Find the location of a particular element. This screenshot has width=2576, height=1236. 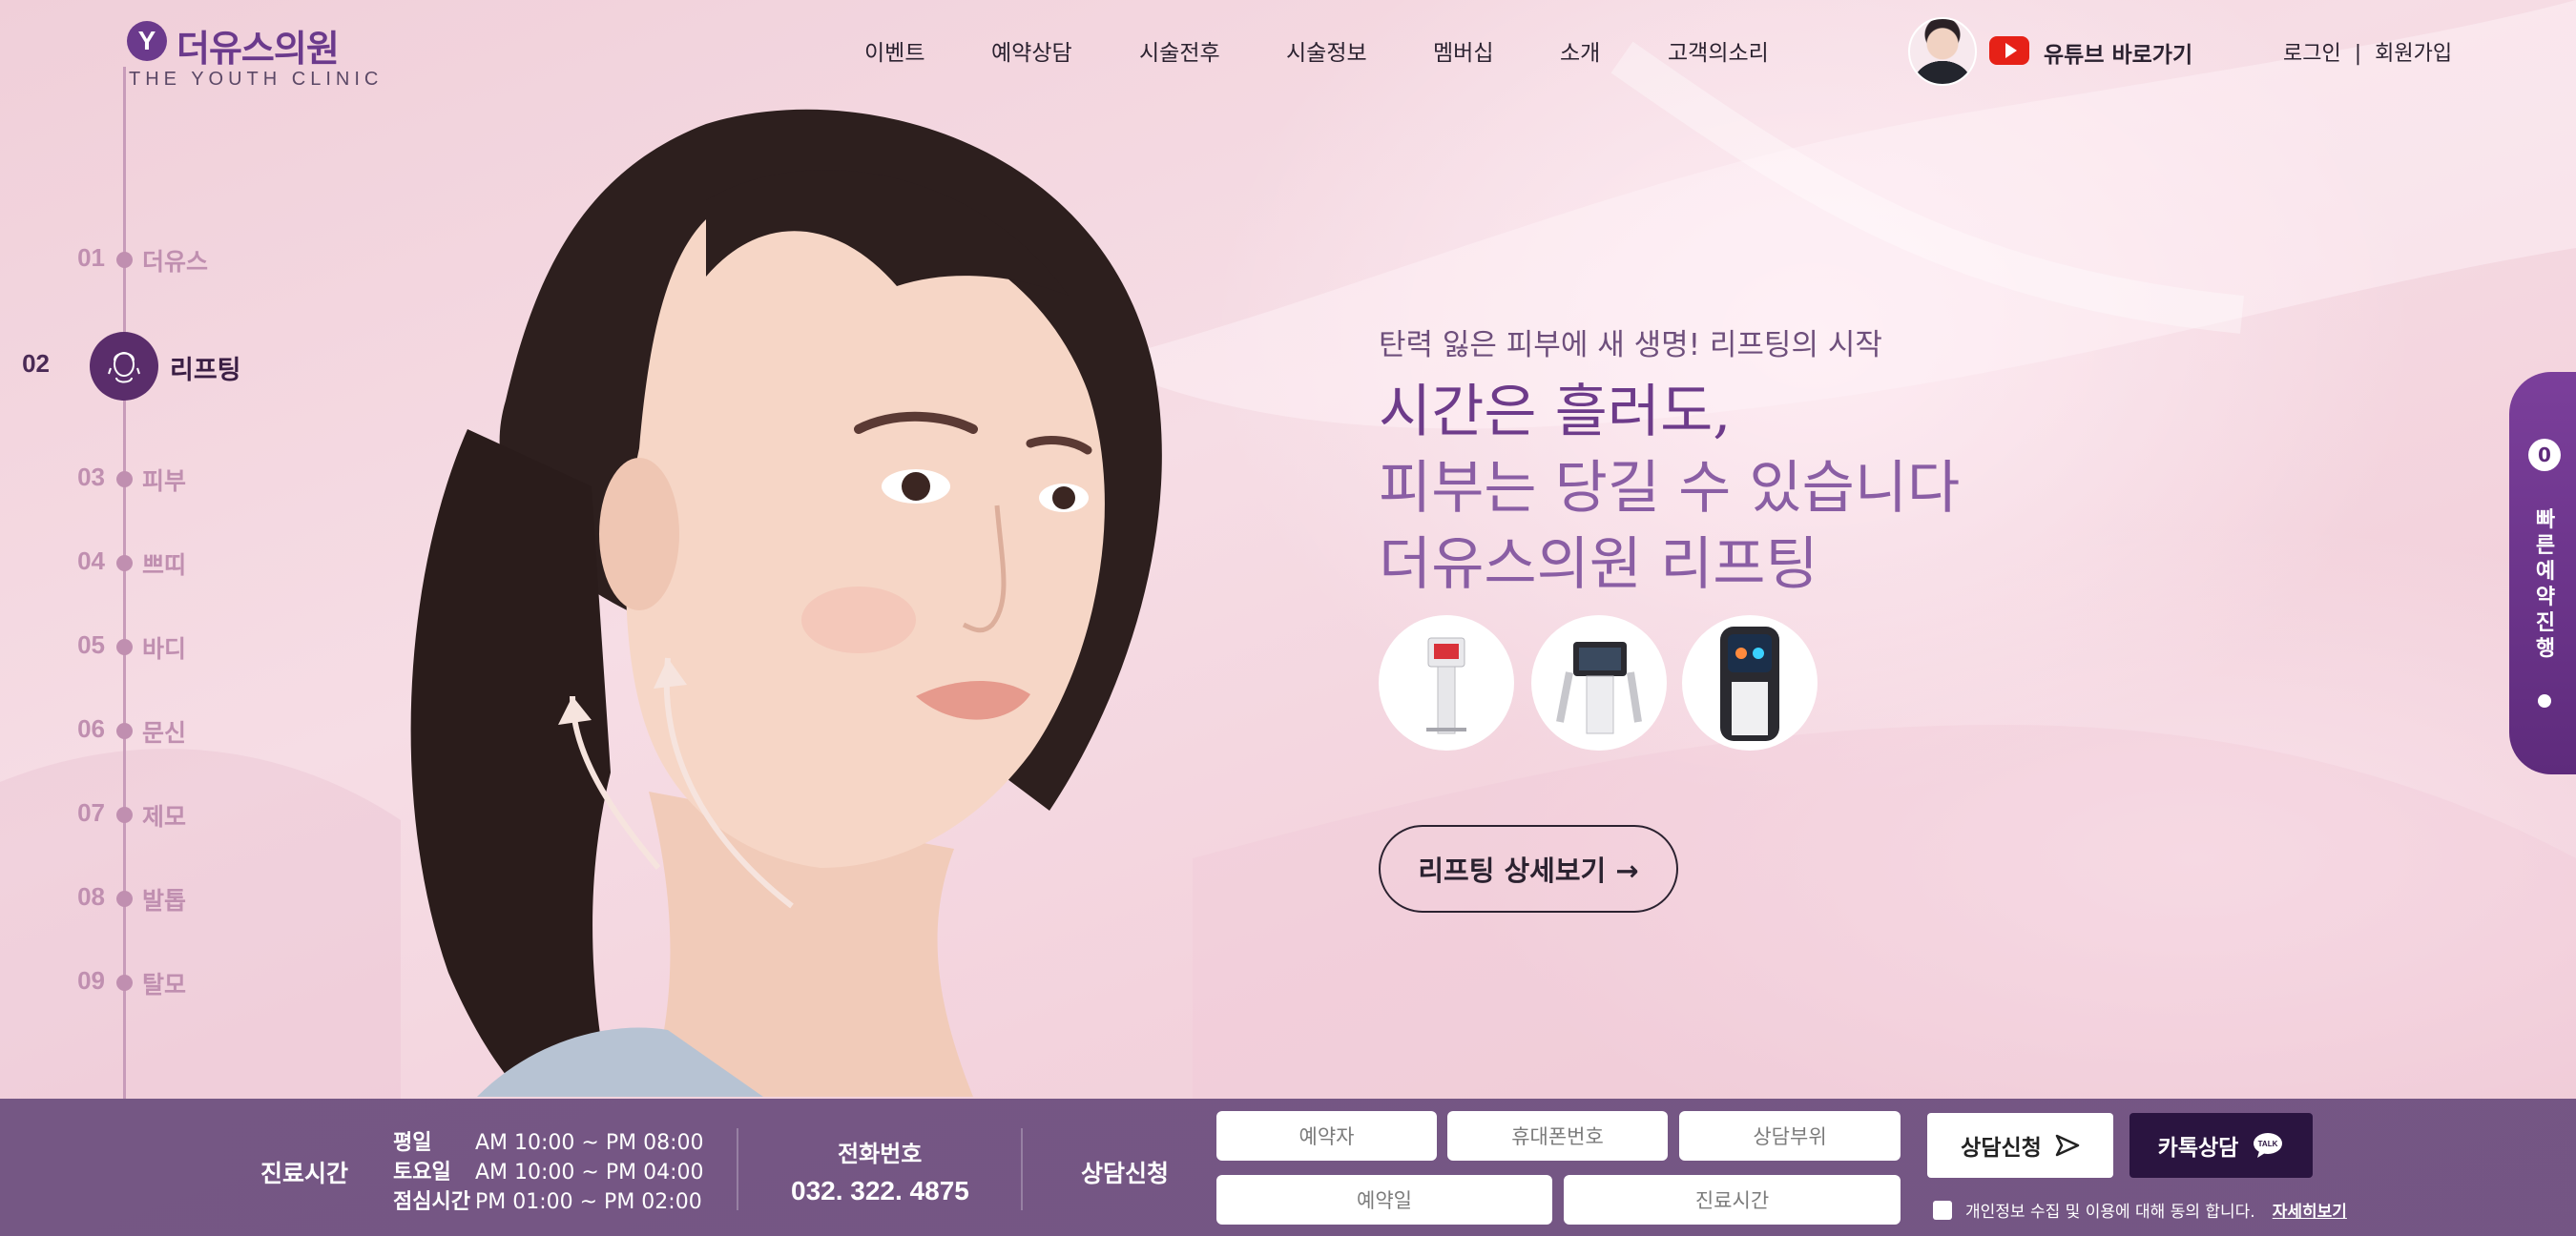

hero-title: 시간은 흘러도, 피부는 당길 수 있습니다 더유스의원 리프팅 is located at coordinates (1669, 488).